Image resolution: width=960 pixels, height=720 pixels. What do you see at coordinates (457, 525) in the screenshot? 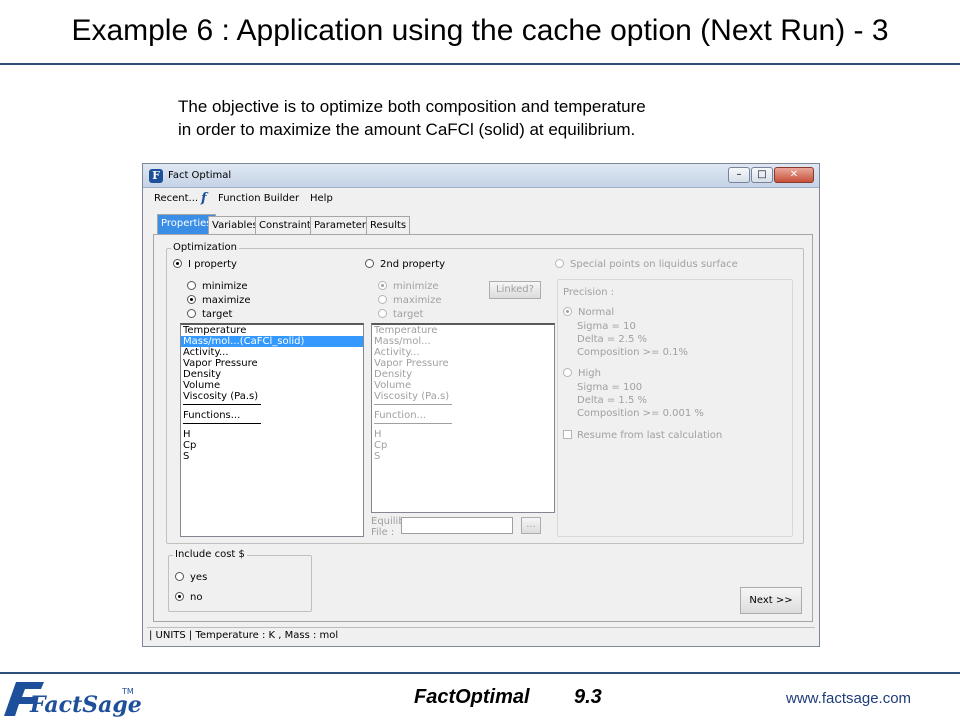
I see `equilib-file-input` at bounding box center [457, 525].